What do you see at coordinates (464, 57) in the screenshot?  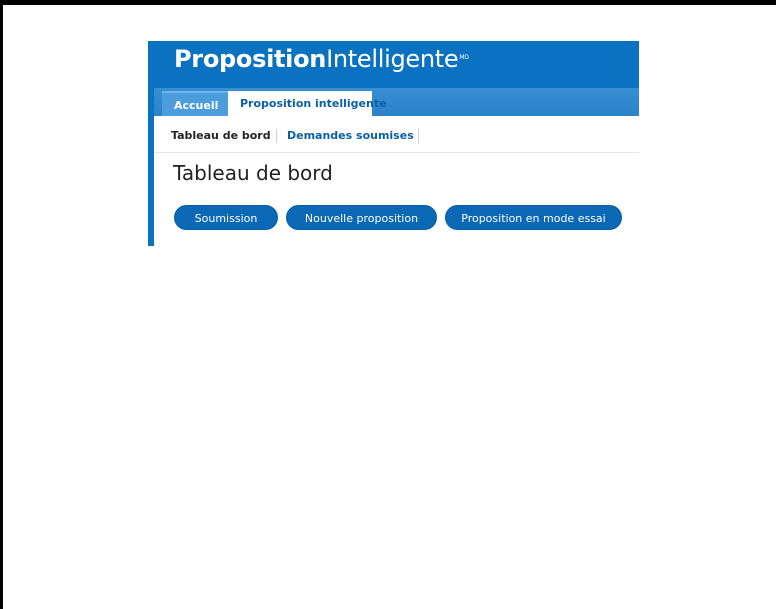 I see `logo-trademark: MD` at bounding box center [464, 57].